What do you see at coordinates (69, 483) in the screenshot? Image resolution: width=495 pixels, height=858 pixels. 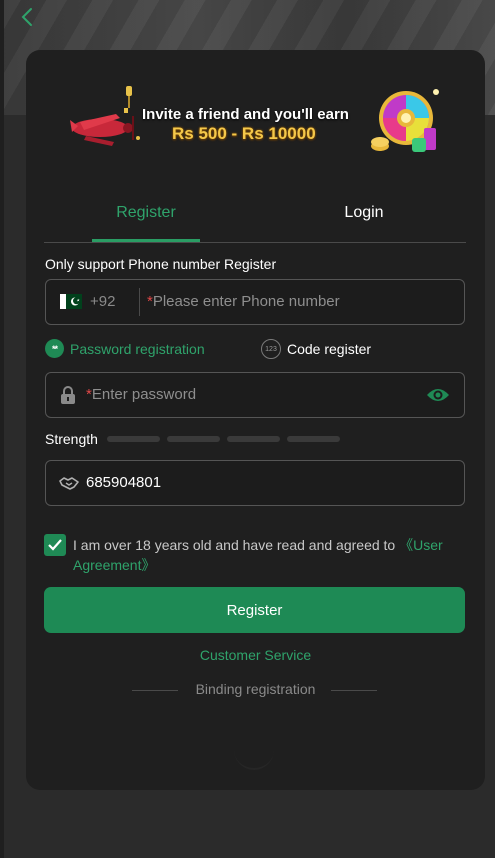 I see `handshake-icon` at bounding box center [69, 483].